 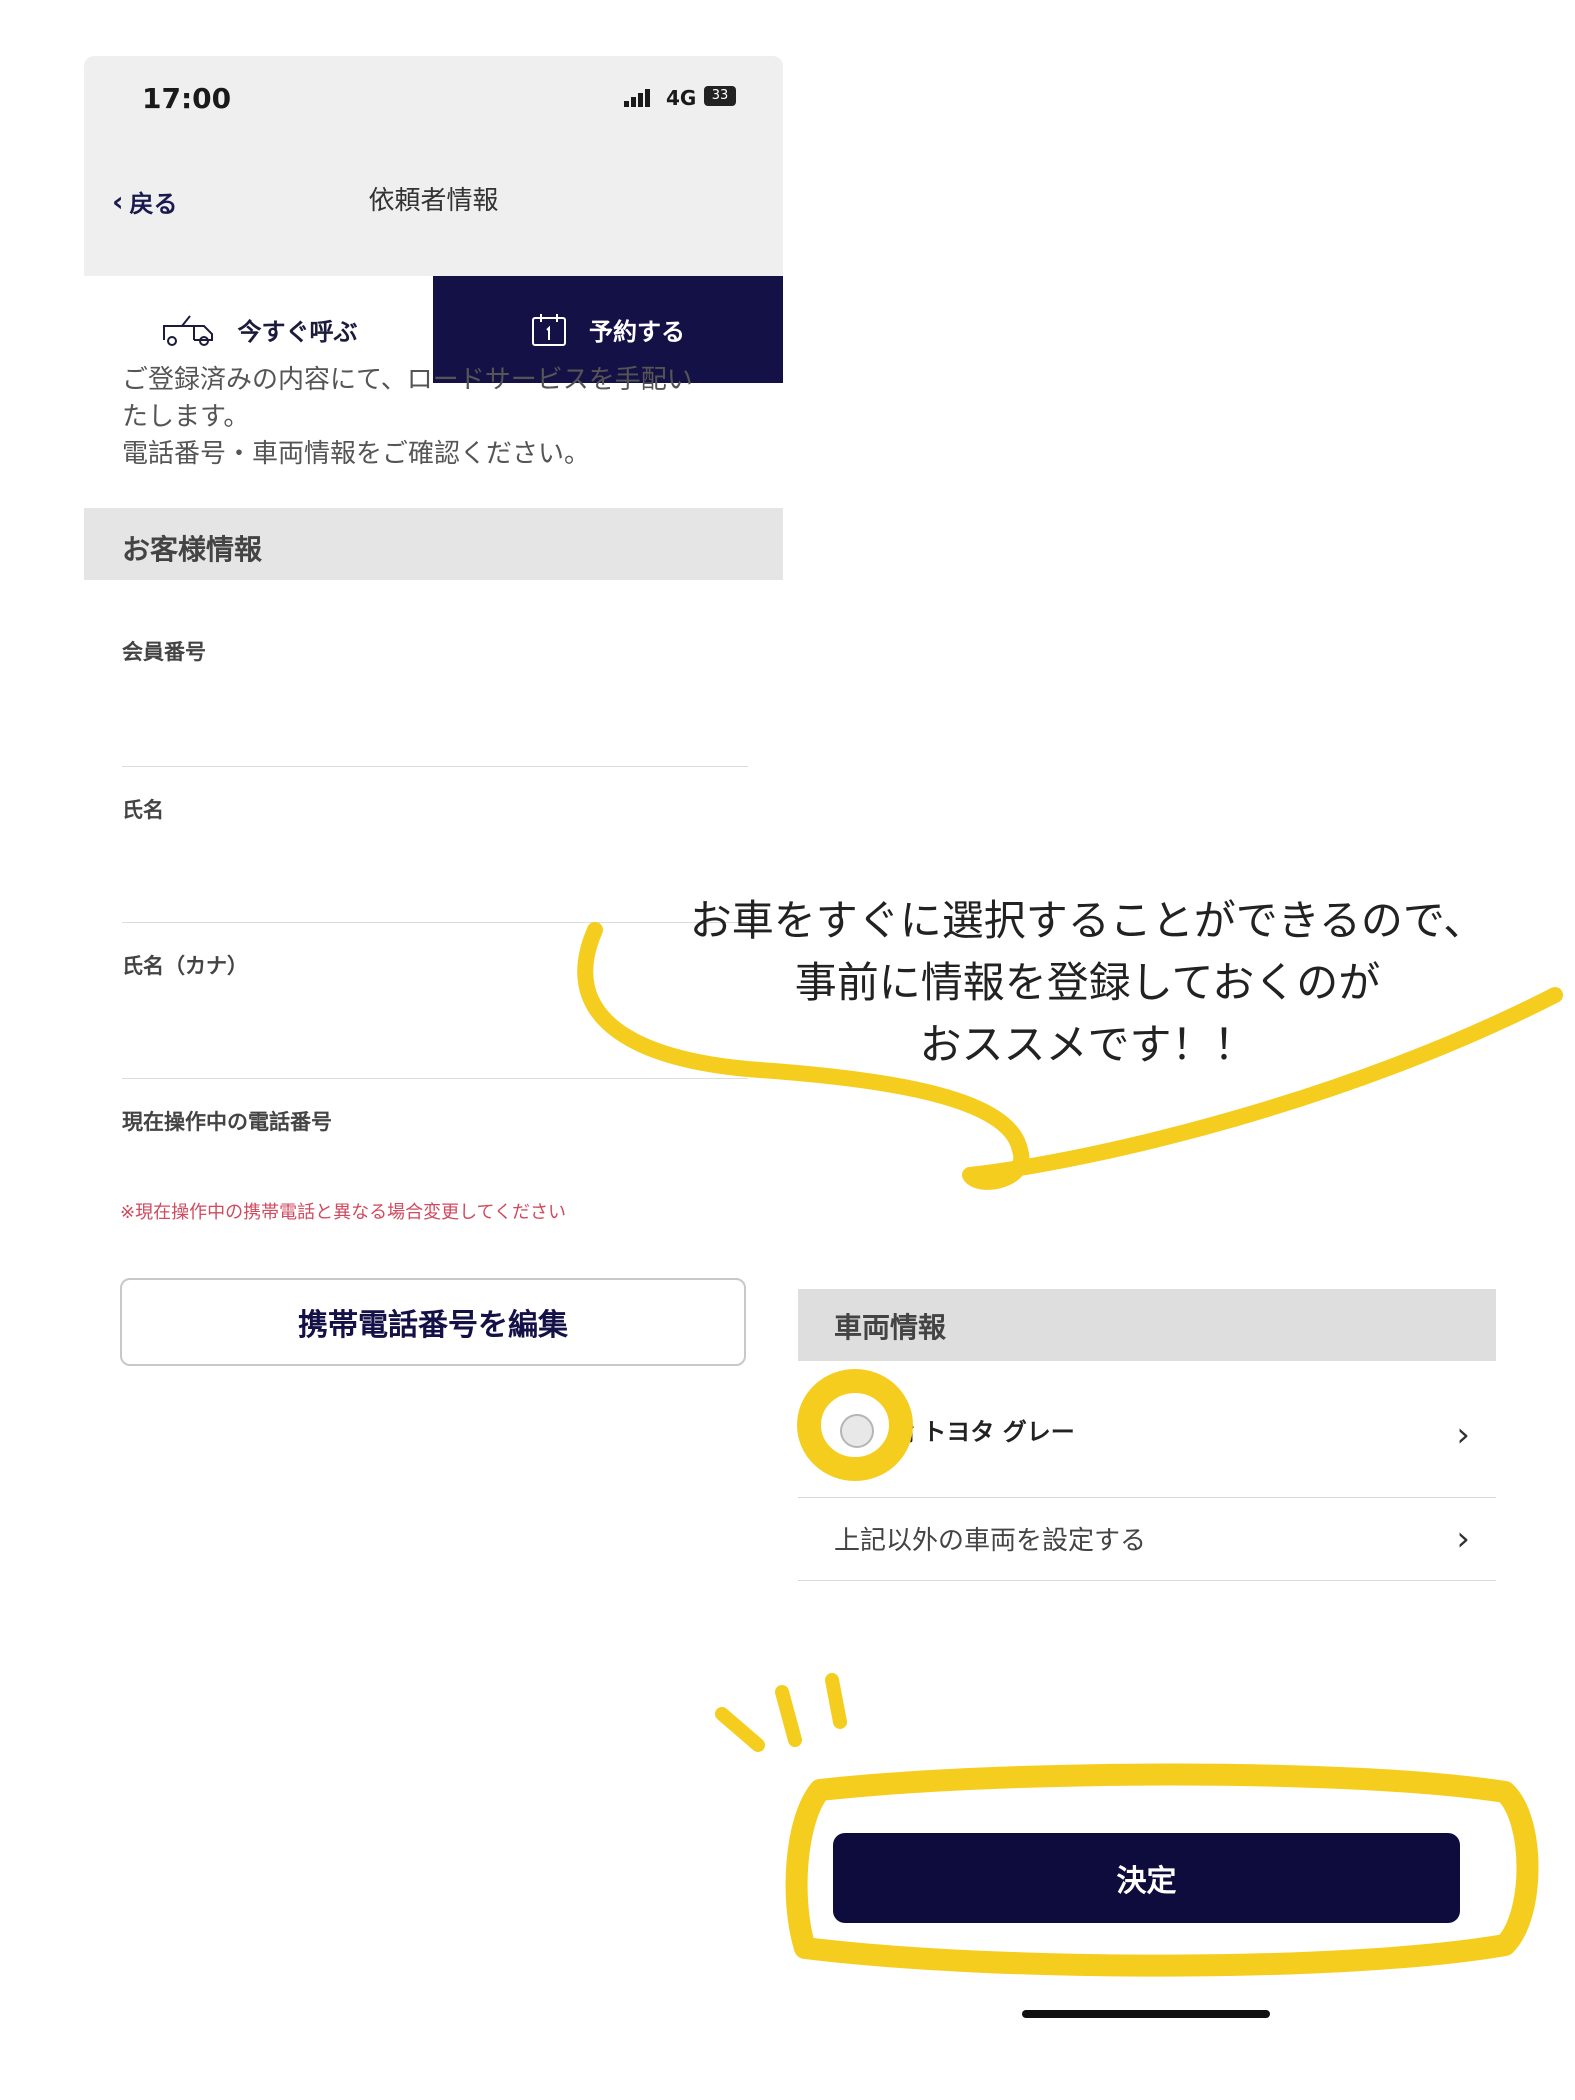 I want to click on name-label: 氏名, so click(x=143, y=810).